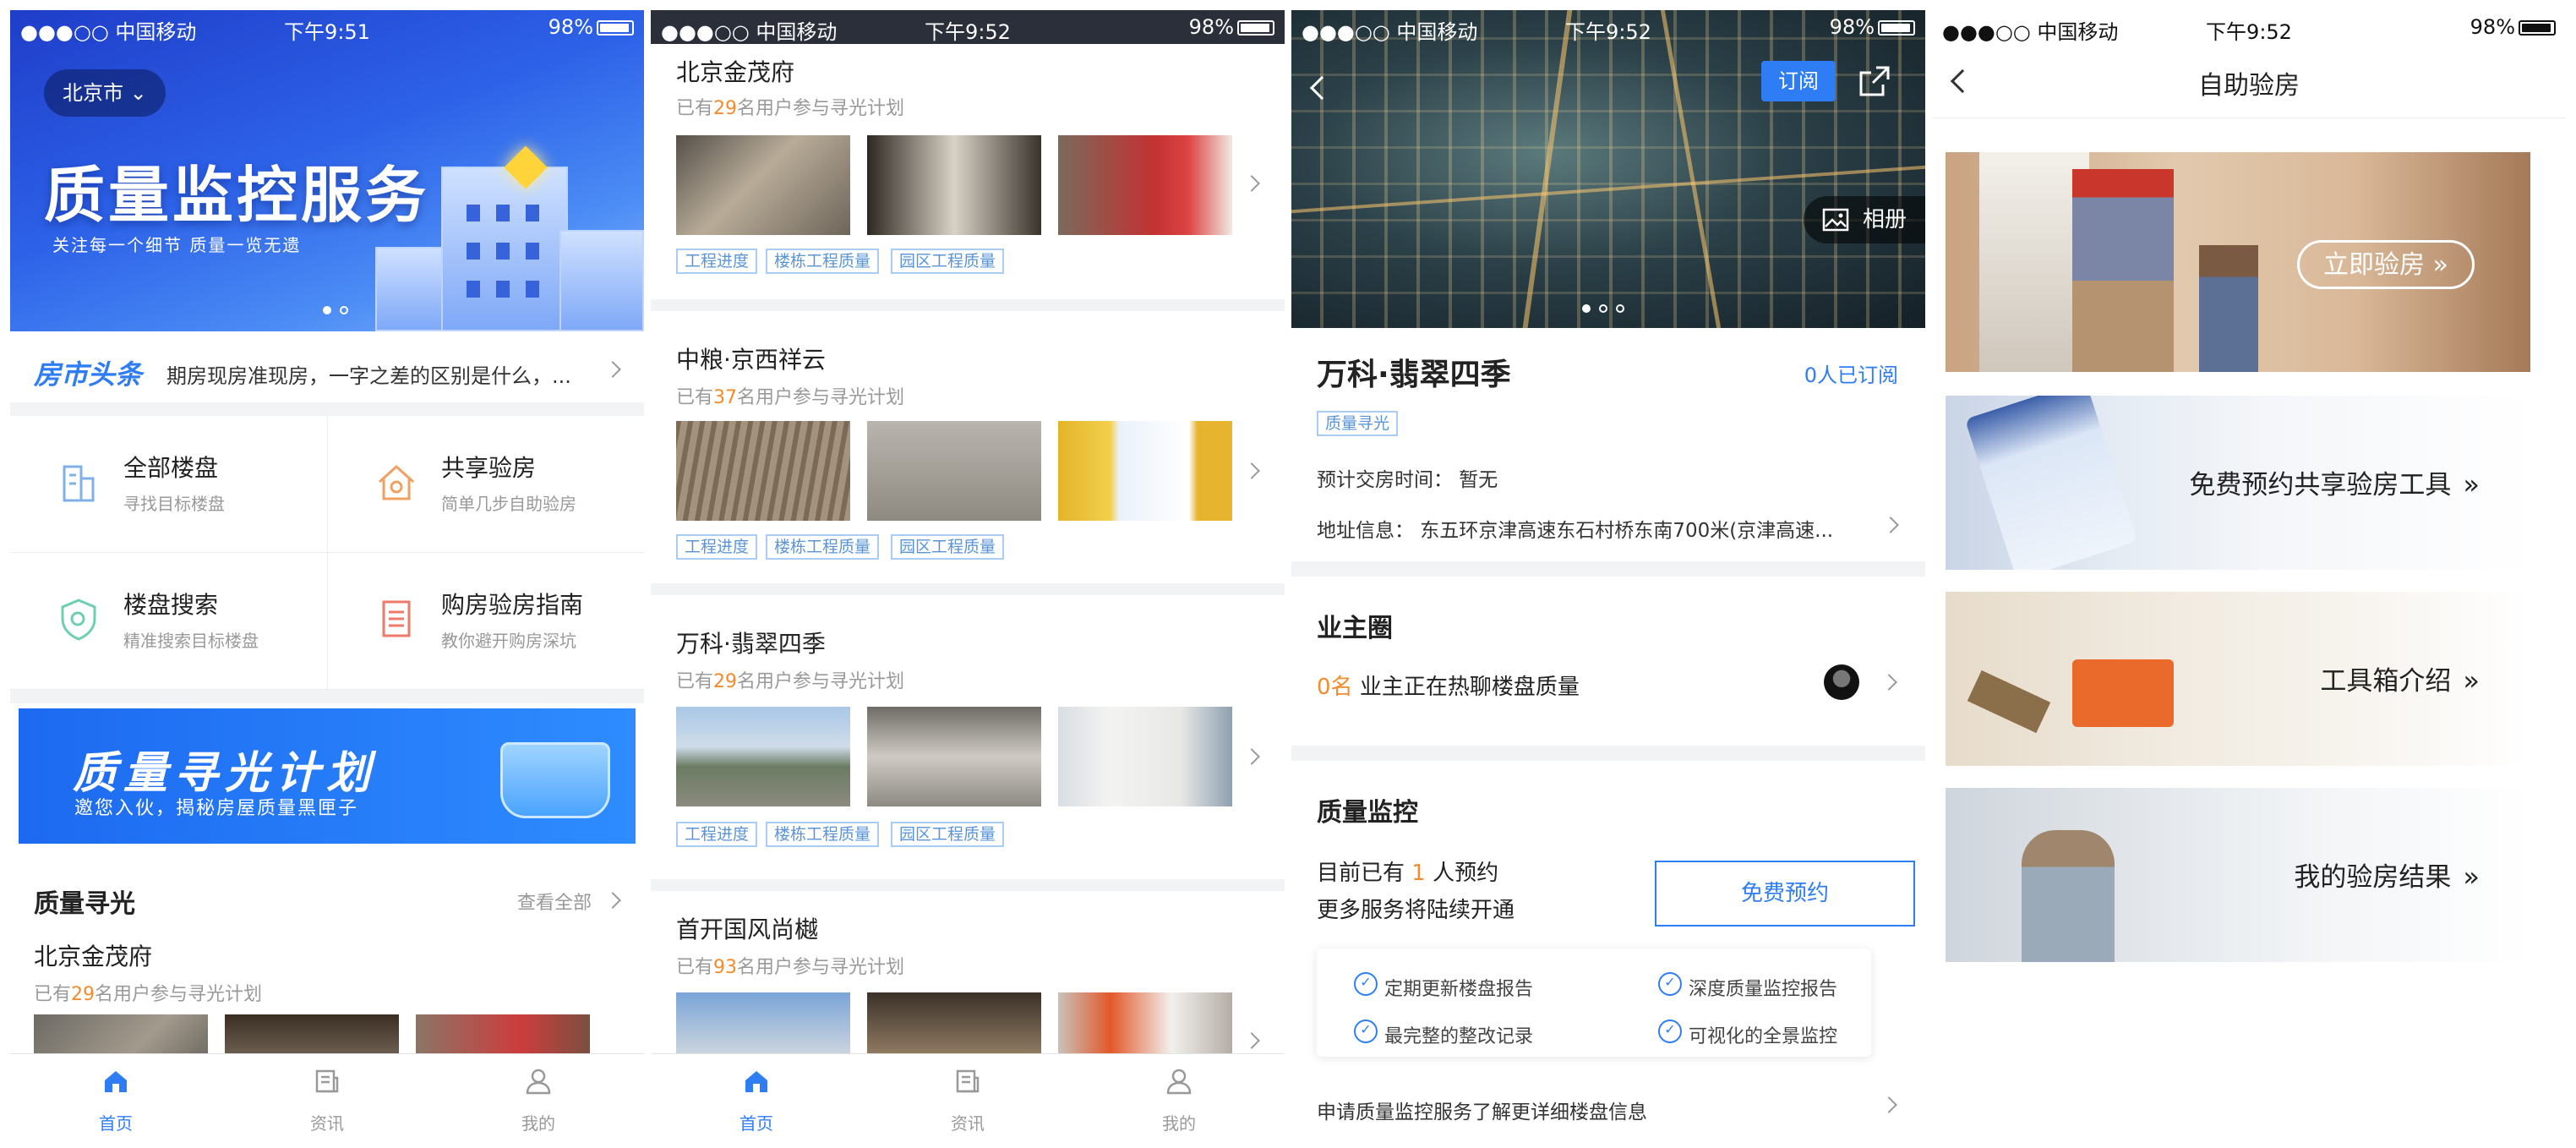 This screenshot has height=1148, width=2576. What do you see at coordinates (237, 195) in the screenshot?
I see `hero-title: 质量监控服务` at bounding box center [237, 195].